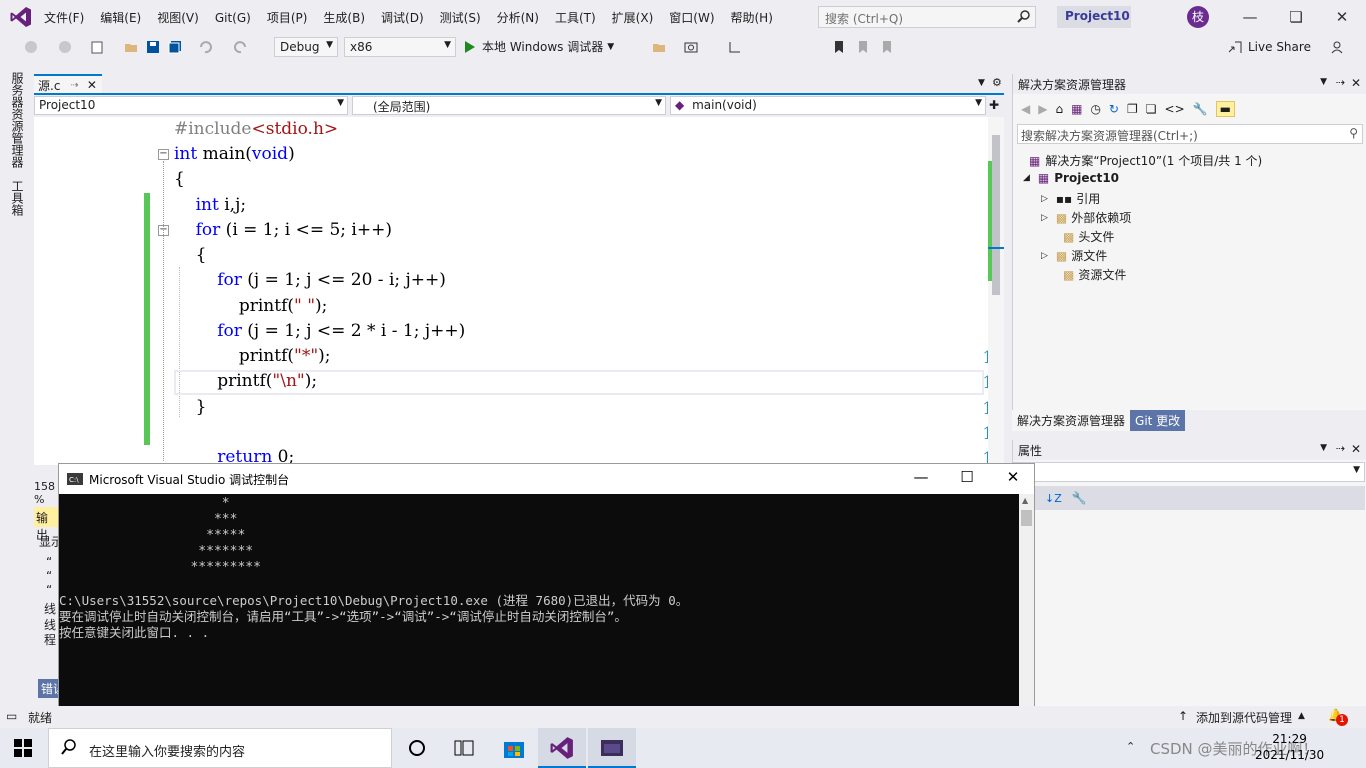 Image resolution: width=1366 pixels, height=768 pixels. What do you see at coordinates (1175, 109) in the screenshot?
I see `code-view-icon: <>` at bounding box center [1175, 109].